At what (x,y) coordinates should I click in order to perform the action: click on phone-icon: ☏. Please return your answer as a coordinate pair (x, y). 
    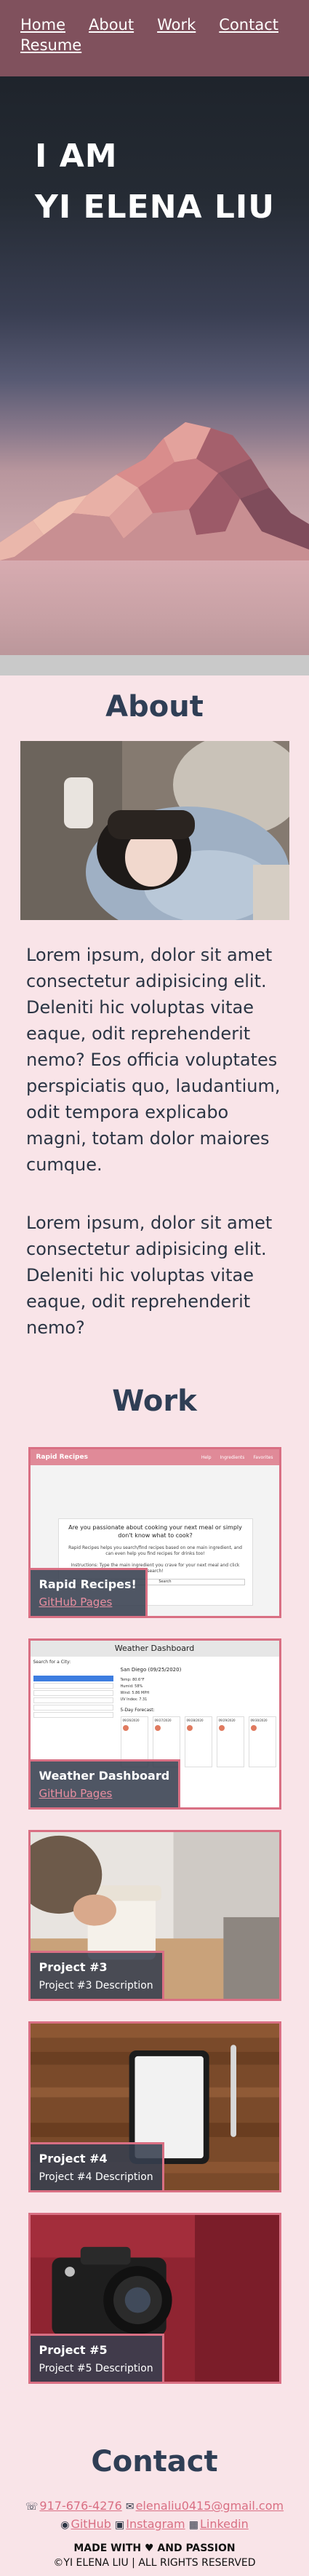
    Looking at the image, I should click on (32, 2507).